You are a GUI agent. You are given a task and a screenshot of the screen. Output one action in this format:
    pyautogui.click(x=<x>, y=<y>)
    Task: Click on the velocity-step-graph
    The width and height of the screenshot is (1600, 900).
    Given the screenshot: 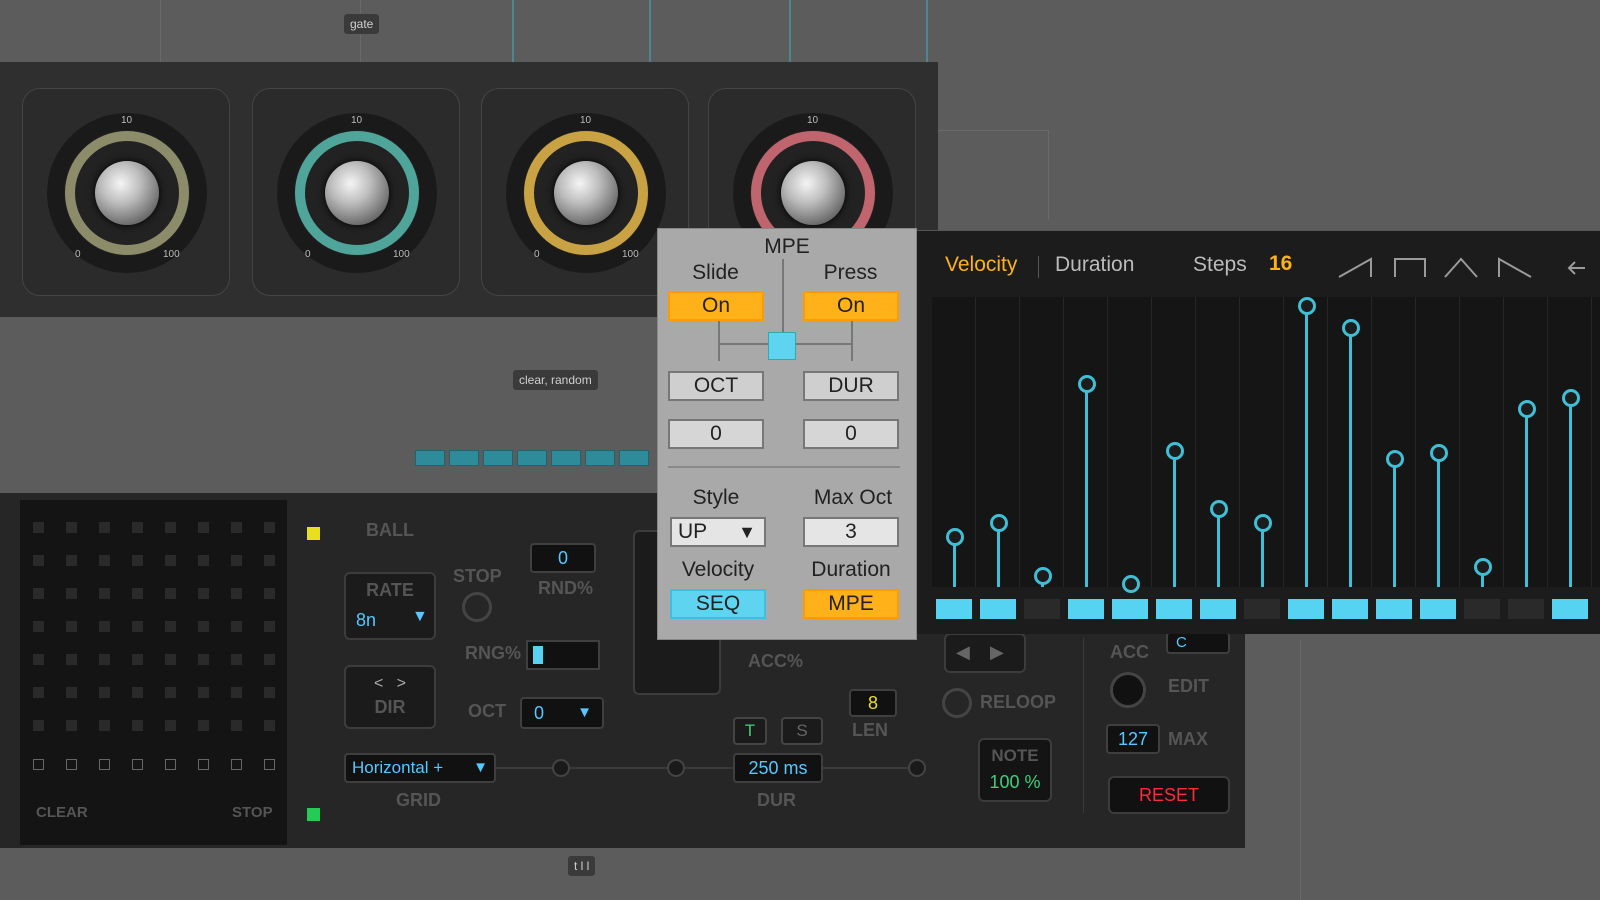 What is the action you would take?
    pyautogui.click(x=1266, y=445)
    